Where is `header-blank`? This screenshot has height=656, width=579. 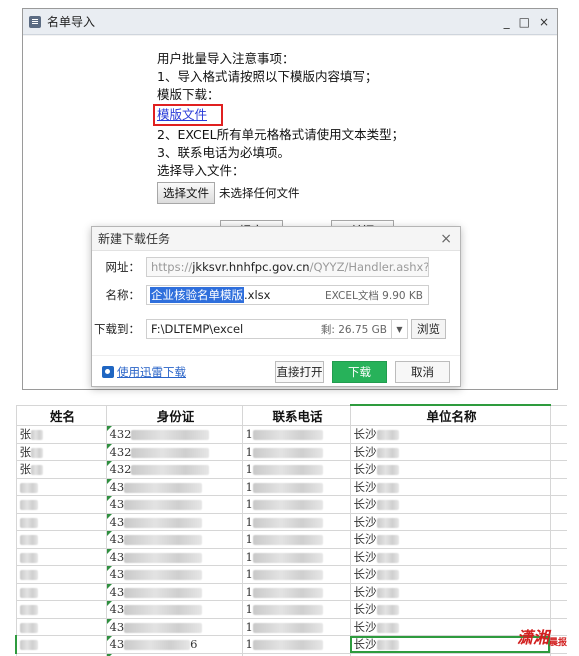 header-blank is located at coordinates (558, 415).